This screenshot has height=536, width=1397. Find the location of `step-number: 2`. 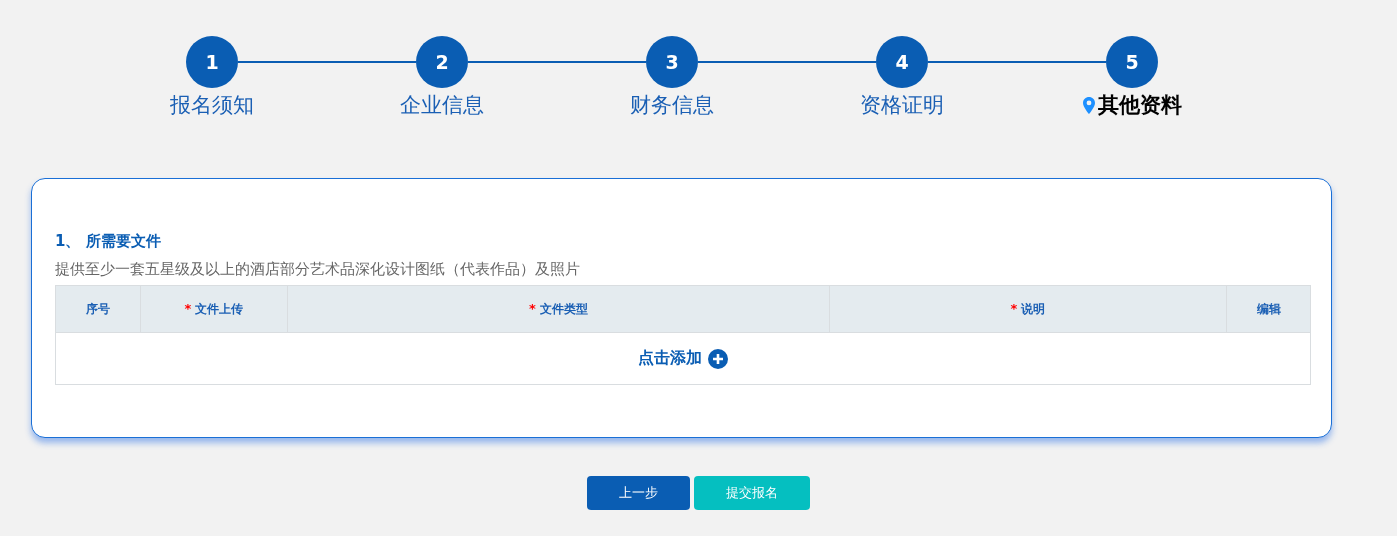

step-number: 2 is located at coordinates (442, 62).